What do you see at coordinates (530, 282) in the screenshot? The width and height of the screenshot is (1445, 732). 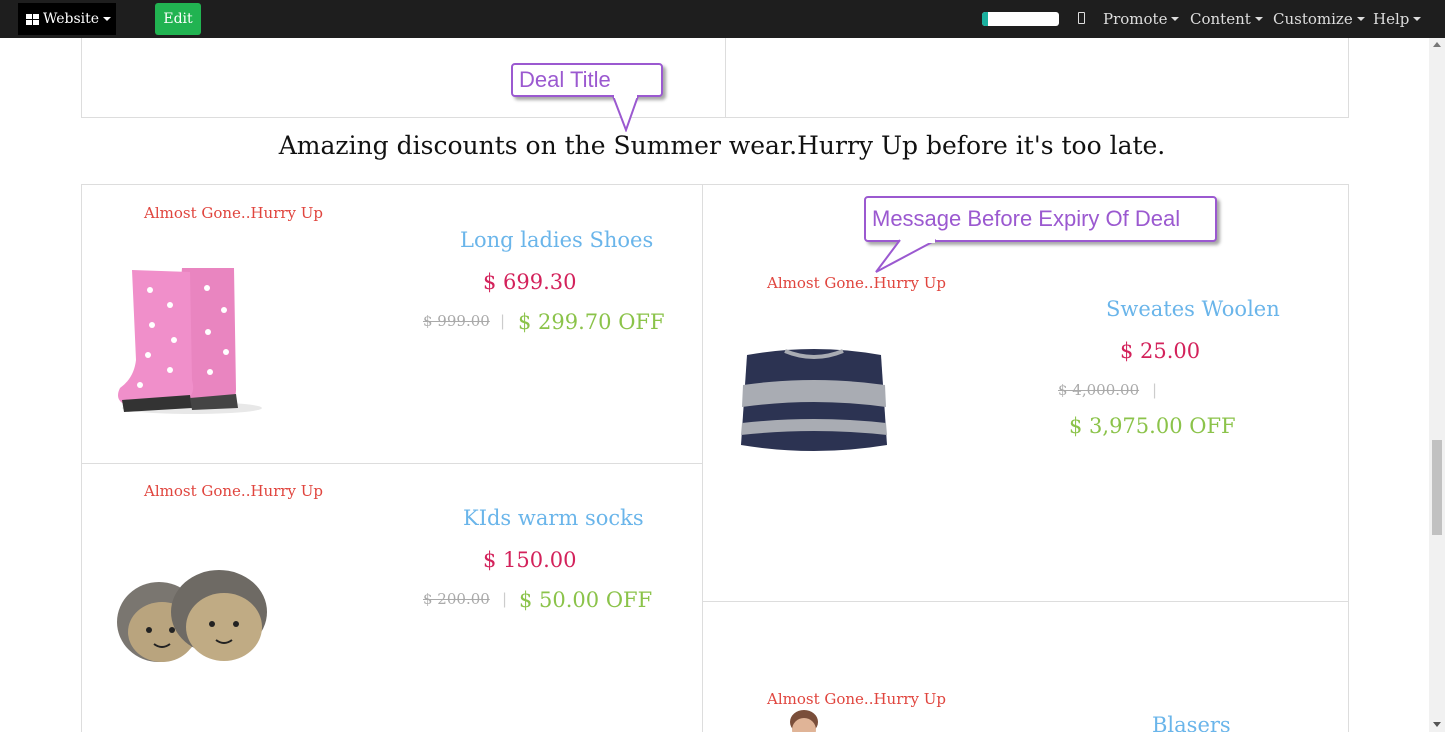 I see `product-price: $ 699.30` at bounding box center [530, 282].